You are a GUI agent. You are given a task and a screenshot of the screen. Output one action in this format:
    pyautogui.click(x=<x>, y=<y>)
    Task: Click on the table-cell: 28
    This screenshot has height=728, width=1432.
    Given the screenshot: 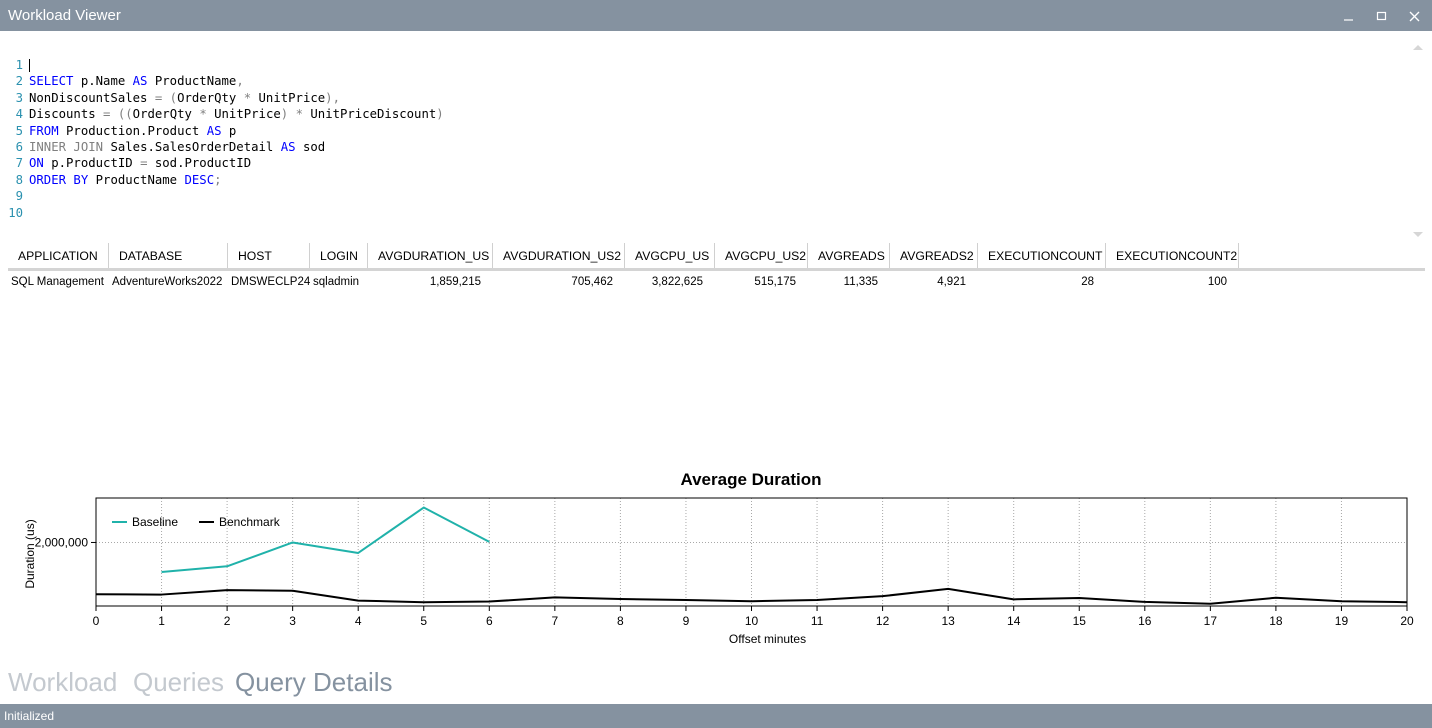 What is the action you would take?
    pyautogui.click(x=1087, y=282)
    